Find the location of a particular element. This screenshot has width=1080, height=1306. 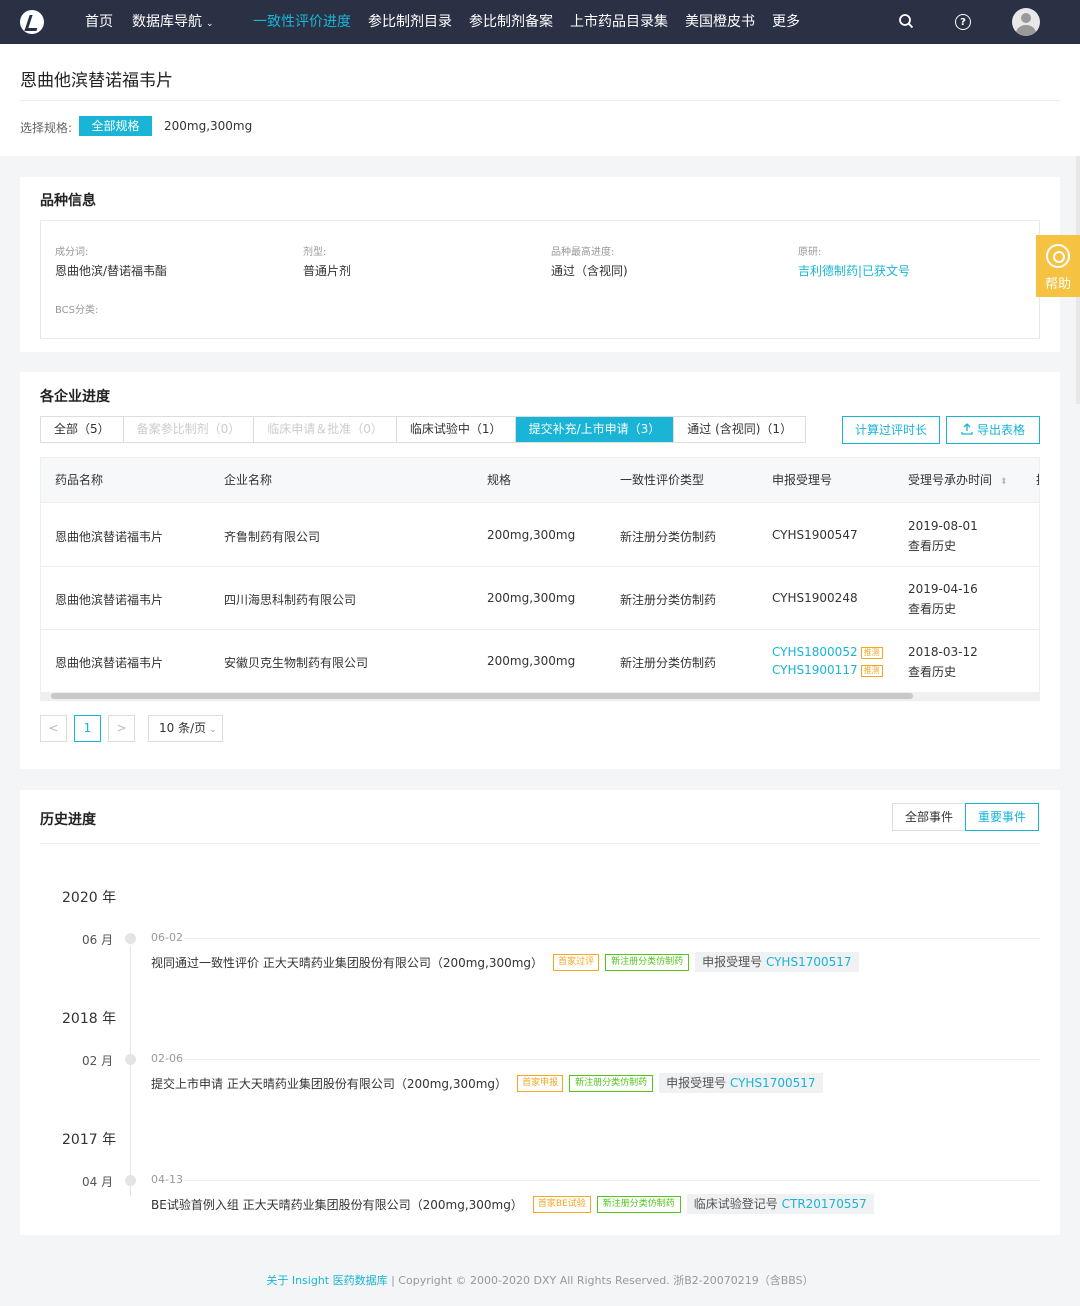

acceptance-no-link: CYHS1800052 is located at coordinates (815, 652).